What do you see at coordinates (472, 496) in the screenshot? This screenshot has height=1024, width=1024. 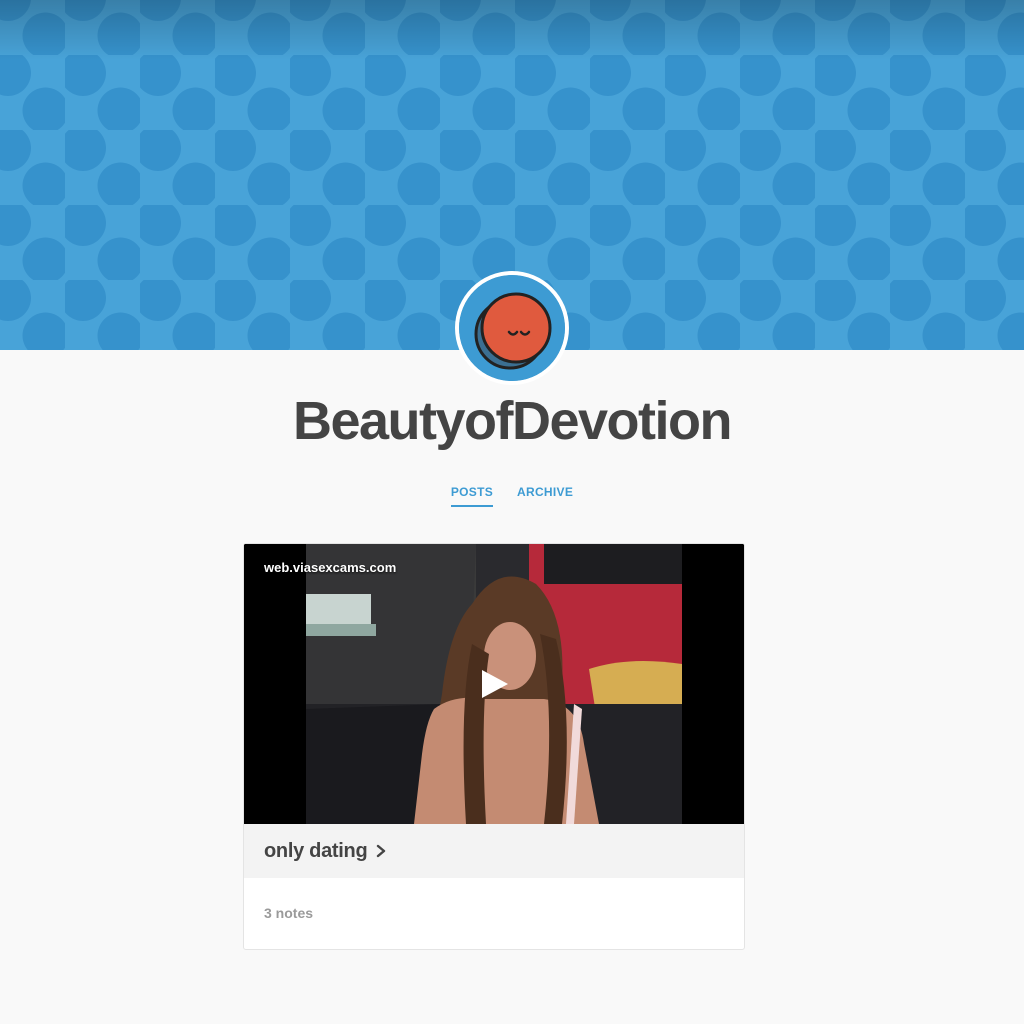 I see `nav-posts: POSTS` at bounding box center [472, 496].